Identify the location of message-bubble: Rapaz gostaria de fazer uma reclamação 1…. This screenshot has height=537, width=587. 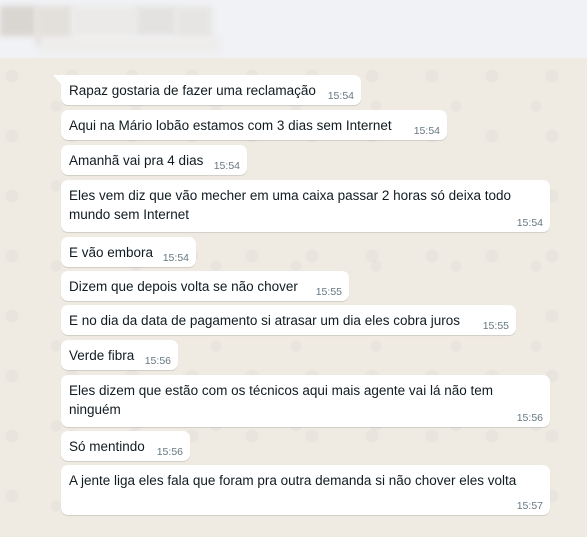
(207, 90).